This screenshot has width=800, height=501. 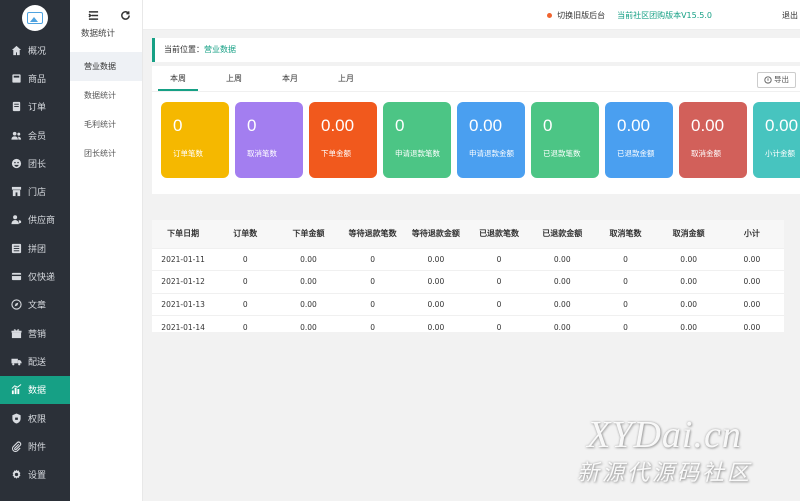 I want to click on sidebar-item-label: 概况, so click(x=37, y=51).